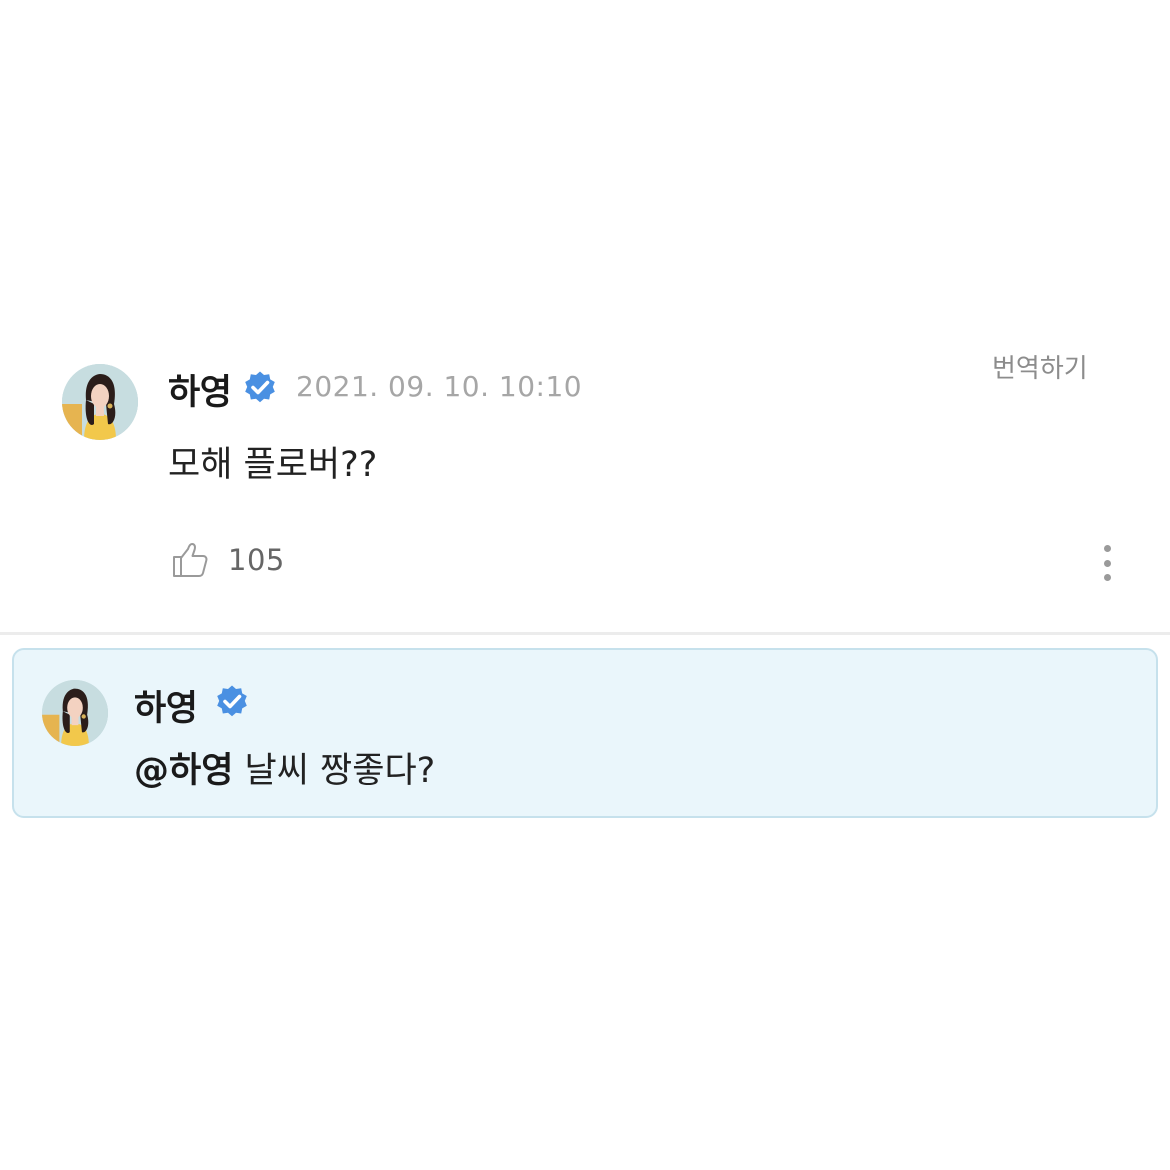 The width and height of the screenshot is (1170, 1170). Describe the element at coordinates (585, 633) in the screenshot. I see `divider` at that location.